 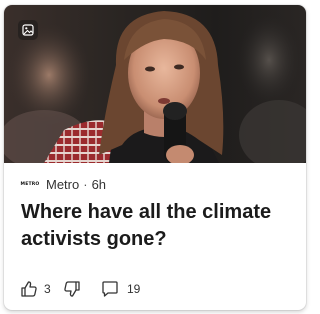 What do you see at coordinates (40, 289) in the screenshot?
I see `like-button: 3` at bounding box center [40, 289].